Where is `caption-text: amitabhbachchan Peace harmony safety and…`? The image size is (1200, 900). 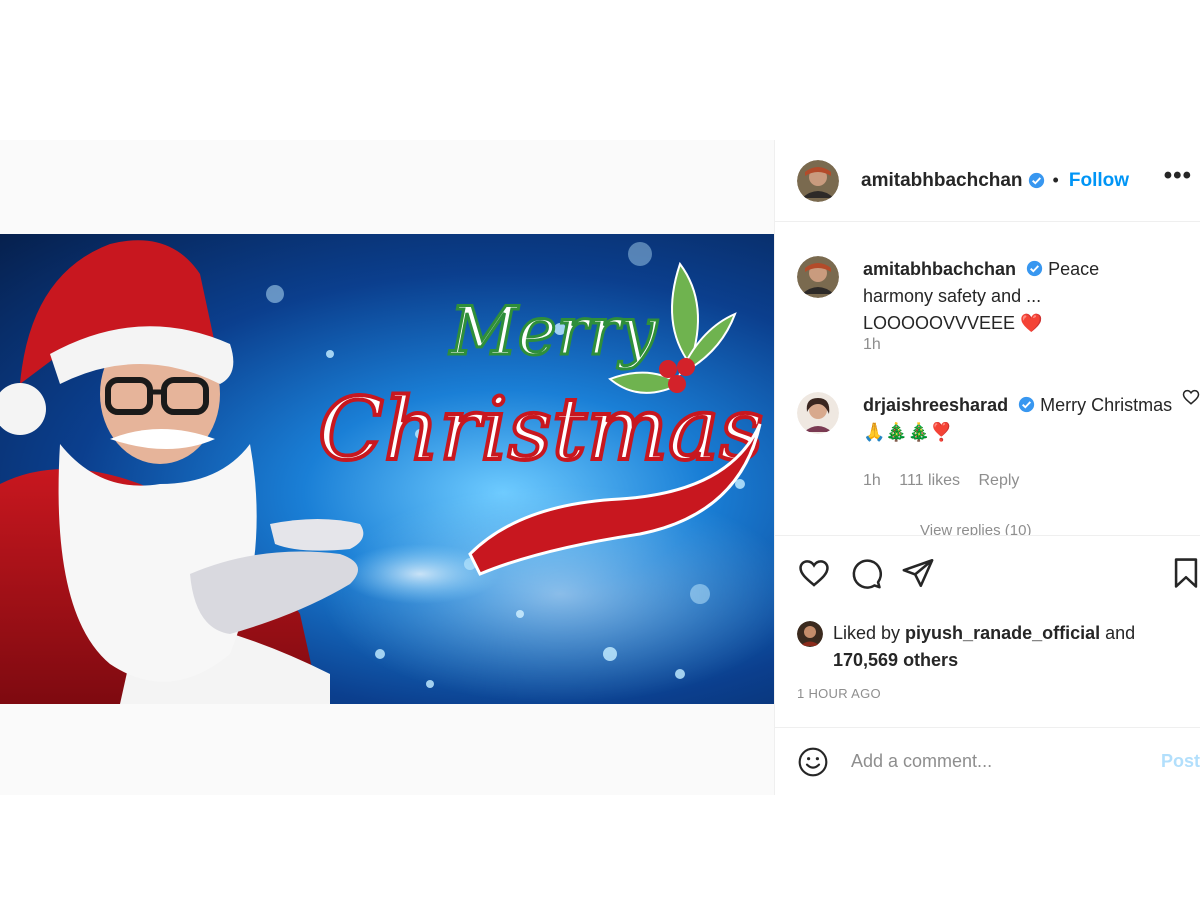
caption-text: amitabhbachchan Peace harmony safety and… is located at coordinates (1018, 296).